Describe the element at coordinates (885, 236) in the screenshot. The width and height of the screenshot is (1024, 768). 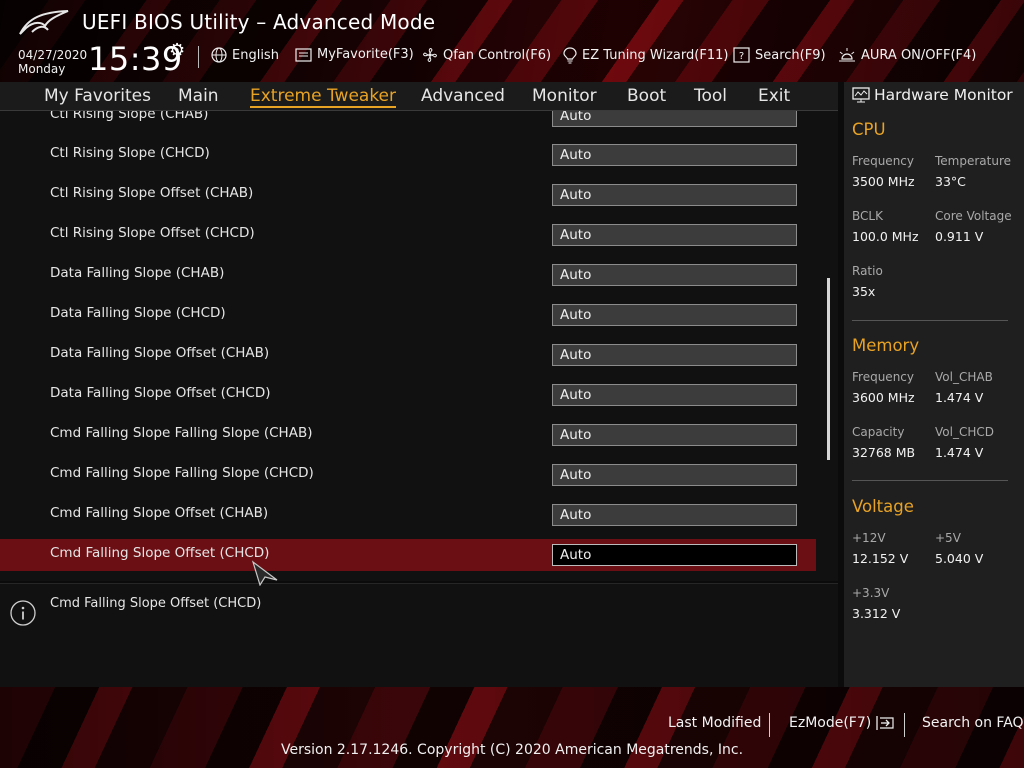
I see `bclk-value: 100.0 MHz` at that location.